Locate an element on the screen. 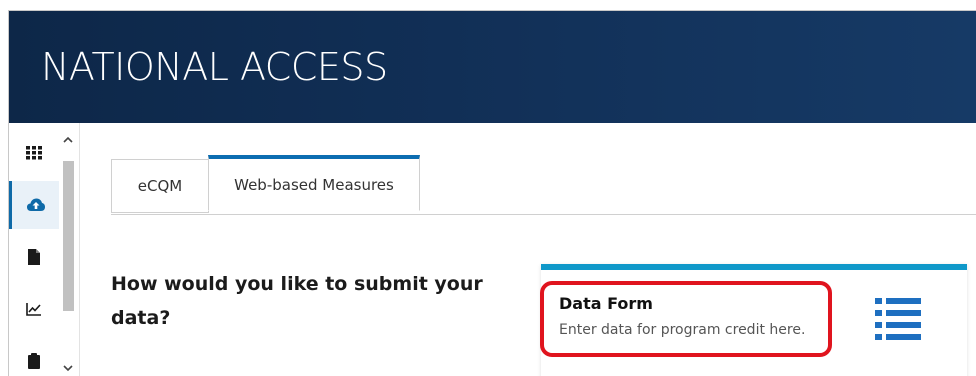 This screenshot has width=976, height=376. tab-web-based-measures: Web-based Measures is located at coordinates (314, 183).